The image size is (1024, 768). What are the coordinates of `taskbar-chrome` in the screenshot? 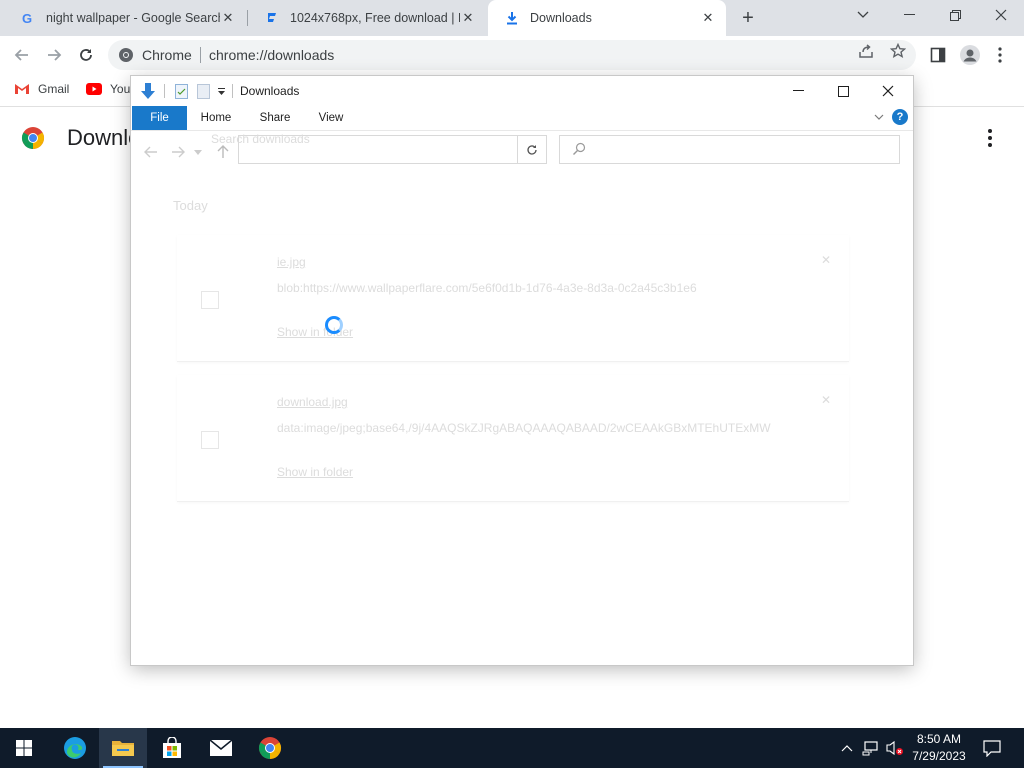 It's located at (270, 748).